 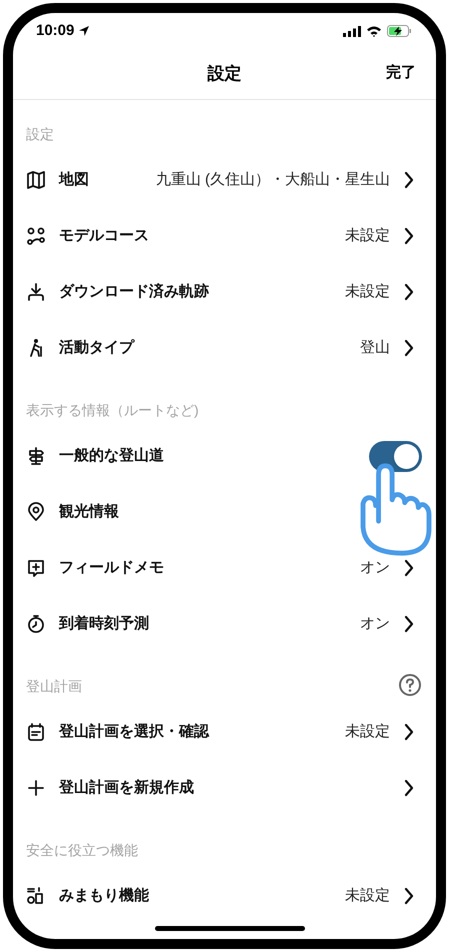 What do you see at coordinates (375, 348) in the screenshot?
I see `row-value: 登山` at bounding box center [375, 348].